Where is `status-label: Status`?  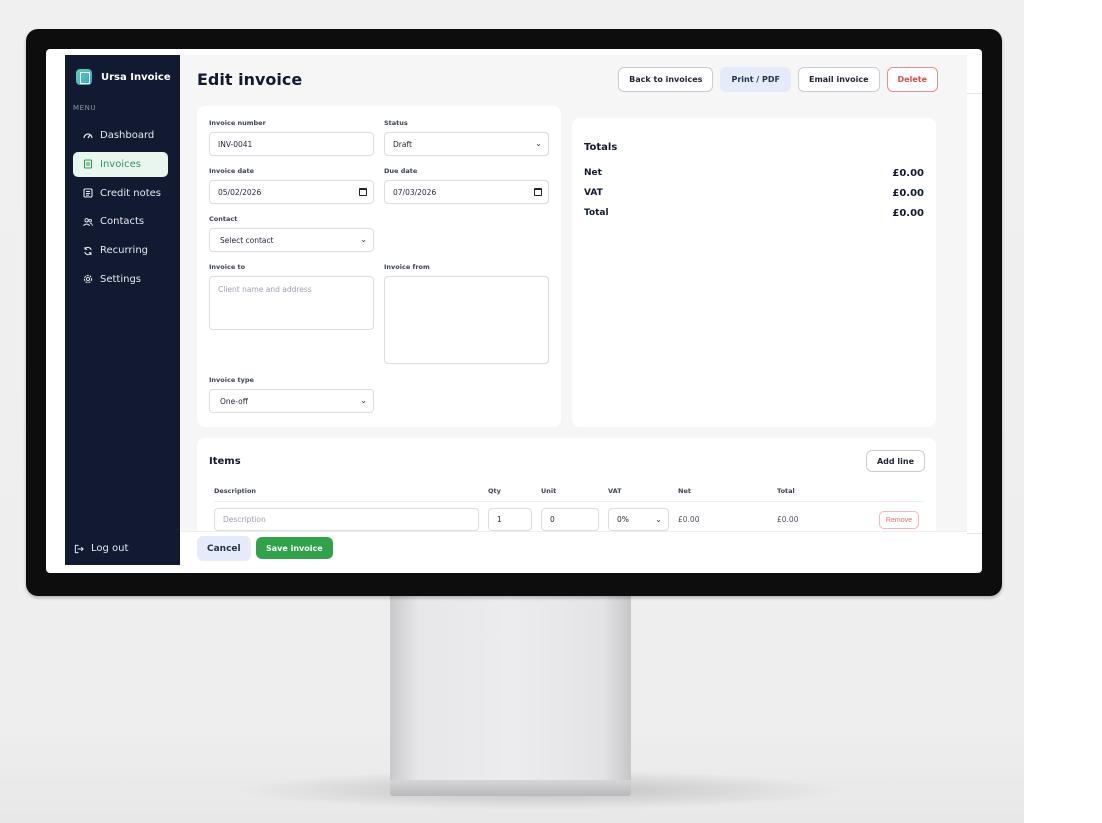
status-label: Status is located at coordinates (396, 123).